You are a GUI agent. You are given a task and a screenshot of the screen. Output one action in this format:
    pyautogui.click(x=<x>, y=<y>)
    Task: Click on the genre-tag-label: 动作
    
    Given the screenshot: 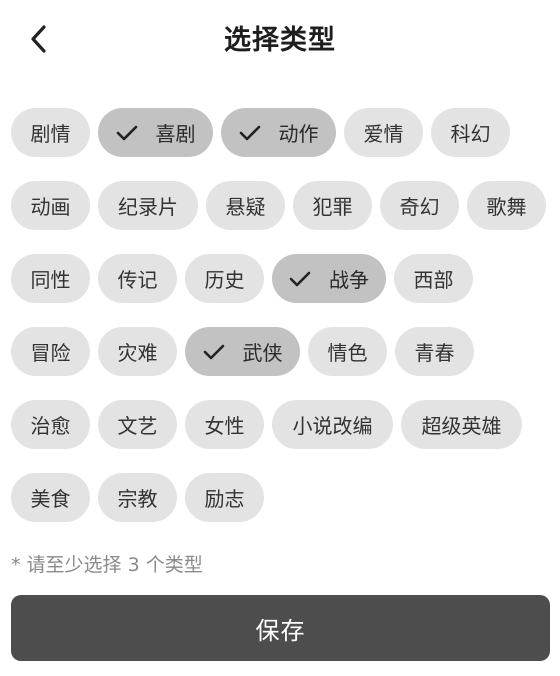 What is the action you would take?
    pyautogui.click(x=298, y=134)
    